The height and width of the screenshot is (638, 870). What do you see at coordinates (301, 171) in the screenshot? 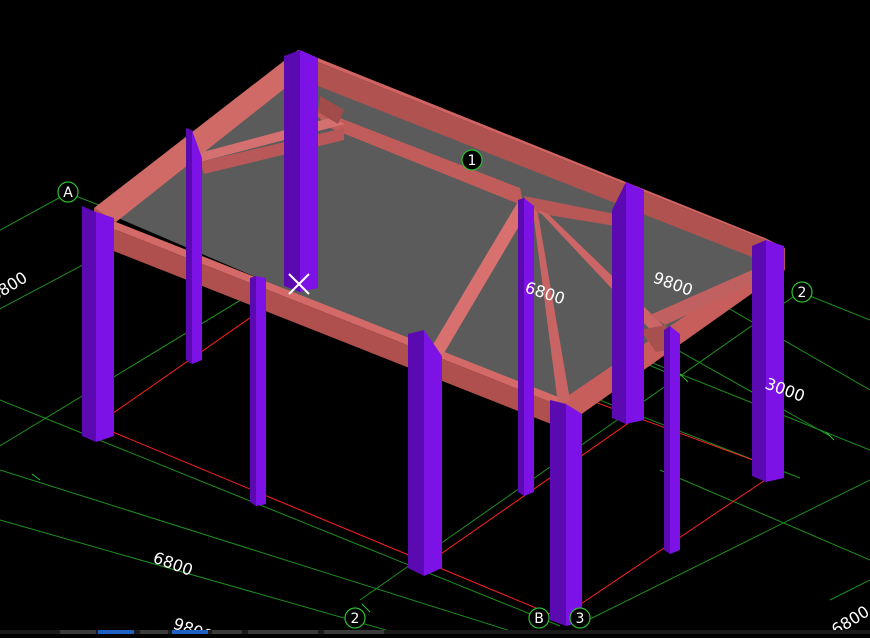
I see `column-top-center` at bounding box center [301, 171].